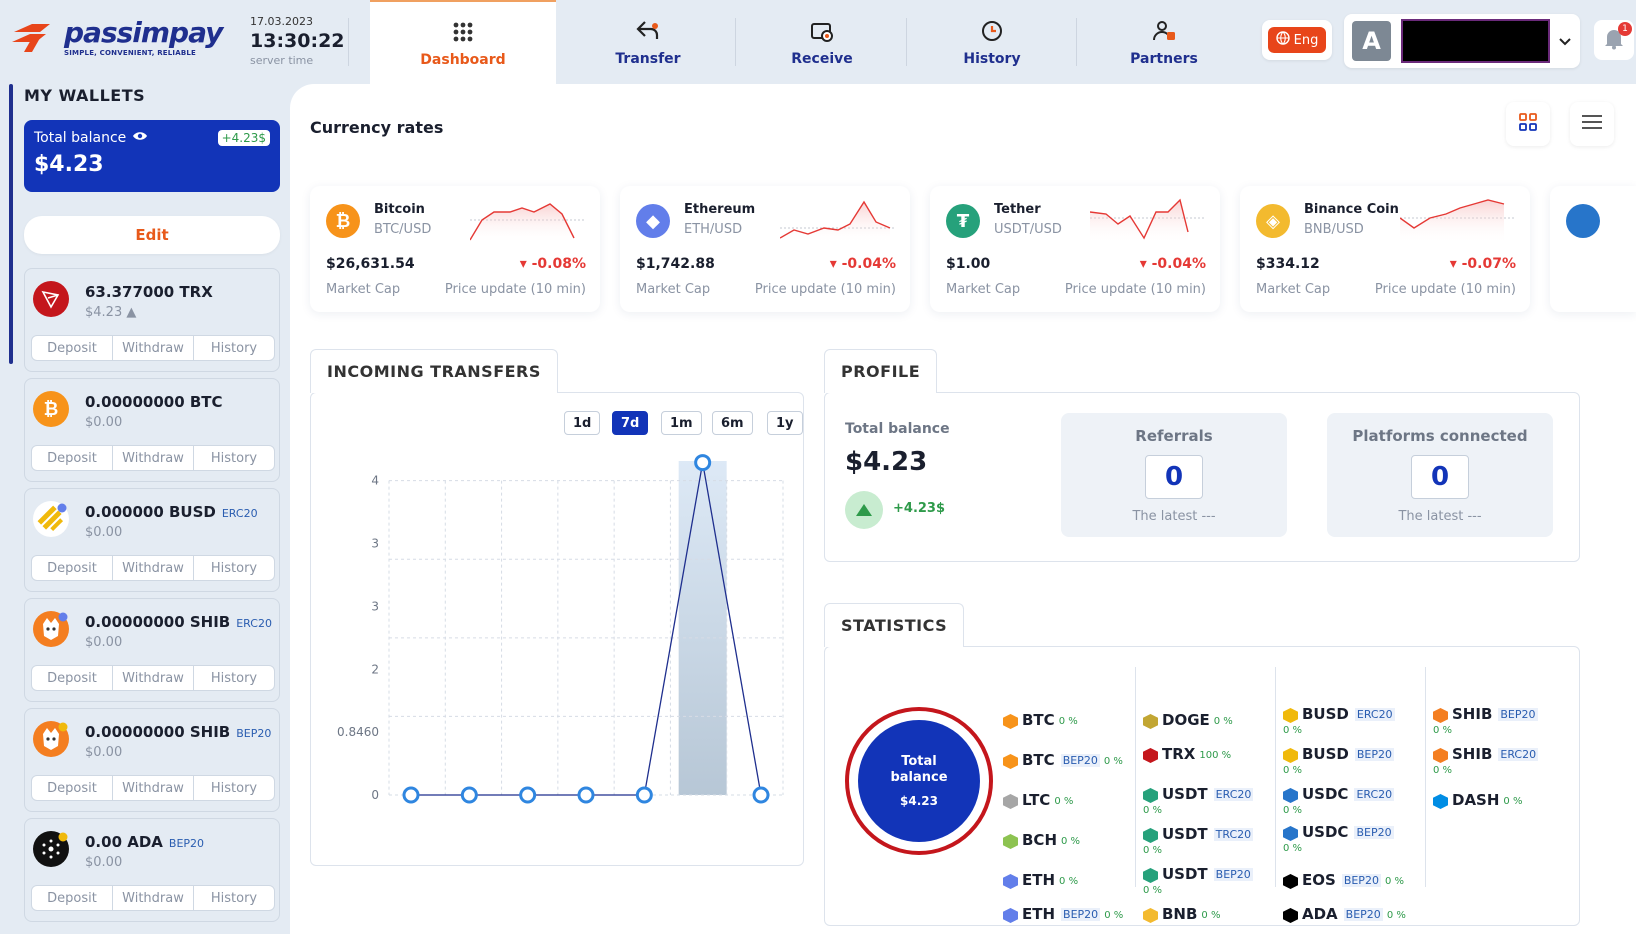 Image resolution: width=1636 pixels, height=934 pixels. Describe the element at coordinates (35, 38) in the screenshot. I see `passimpay-logo-icon` at that location.